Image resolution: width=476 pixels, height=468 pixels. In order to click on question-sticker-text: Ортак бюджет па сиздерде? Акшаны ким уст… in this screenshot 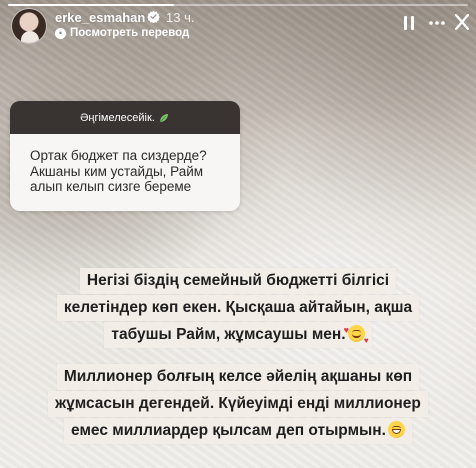, I will do `click(125, 172)`.